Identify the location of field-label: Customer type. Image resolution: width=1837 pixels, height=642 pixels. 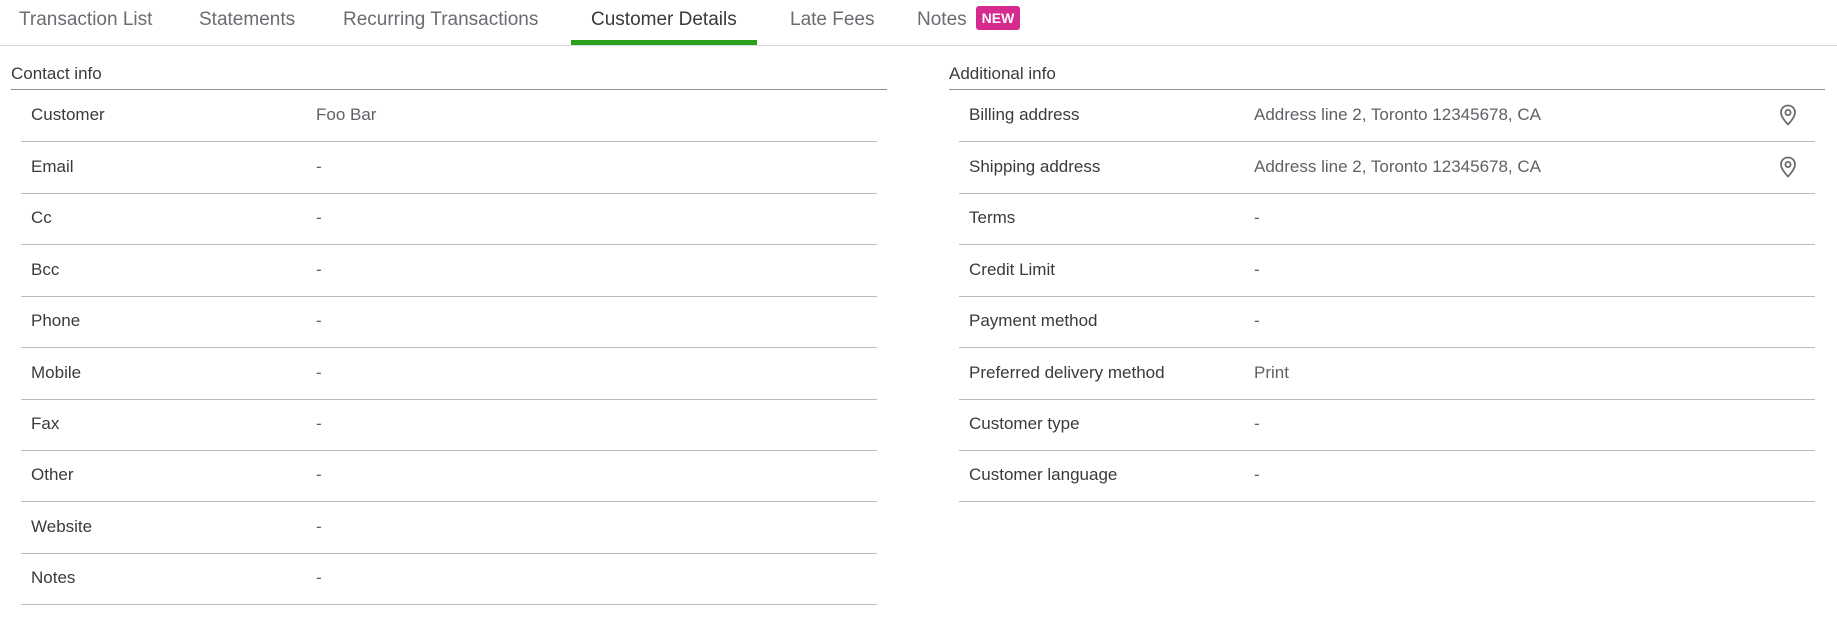
(1024, 423).